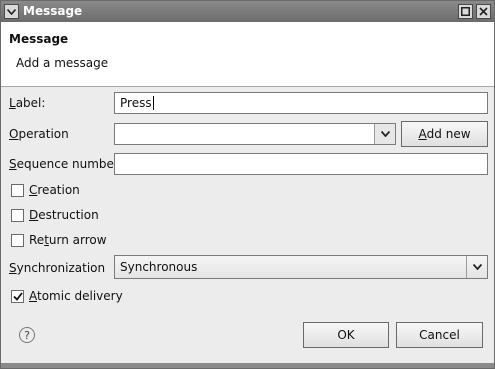  I want to click on creation-checkbox-row: Creation, so click(45, 190).